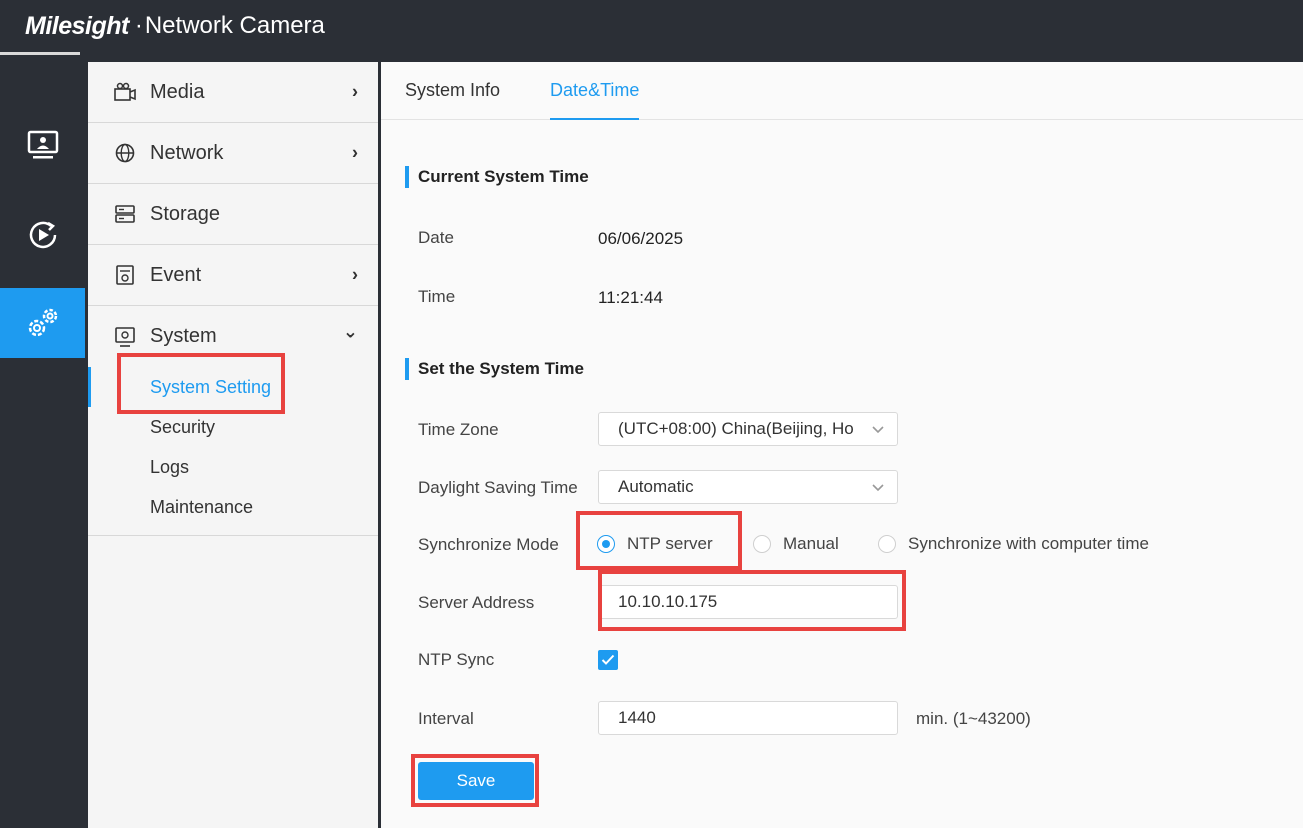 This screenshot has height=828, width=1303. I want to click on playback-button, so click(42, 235).